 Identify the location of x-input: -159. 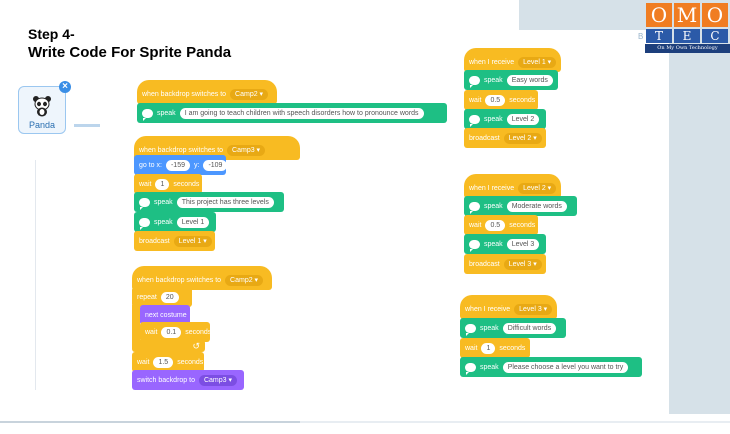
(177, 165).